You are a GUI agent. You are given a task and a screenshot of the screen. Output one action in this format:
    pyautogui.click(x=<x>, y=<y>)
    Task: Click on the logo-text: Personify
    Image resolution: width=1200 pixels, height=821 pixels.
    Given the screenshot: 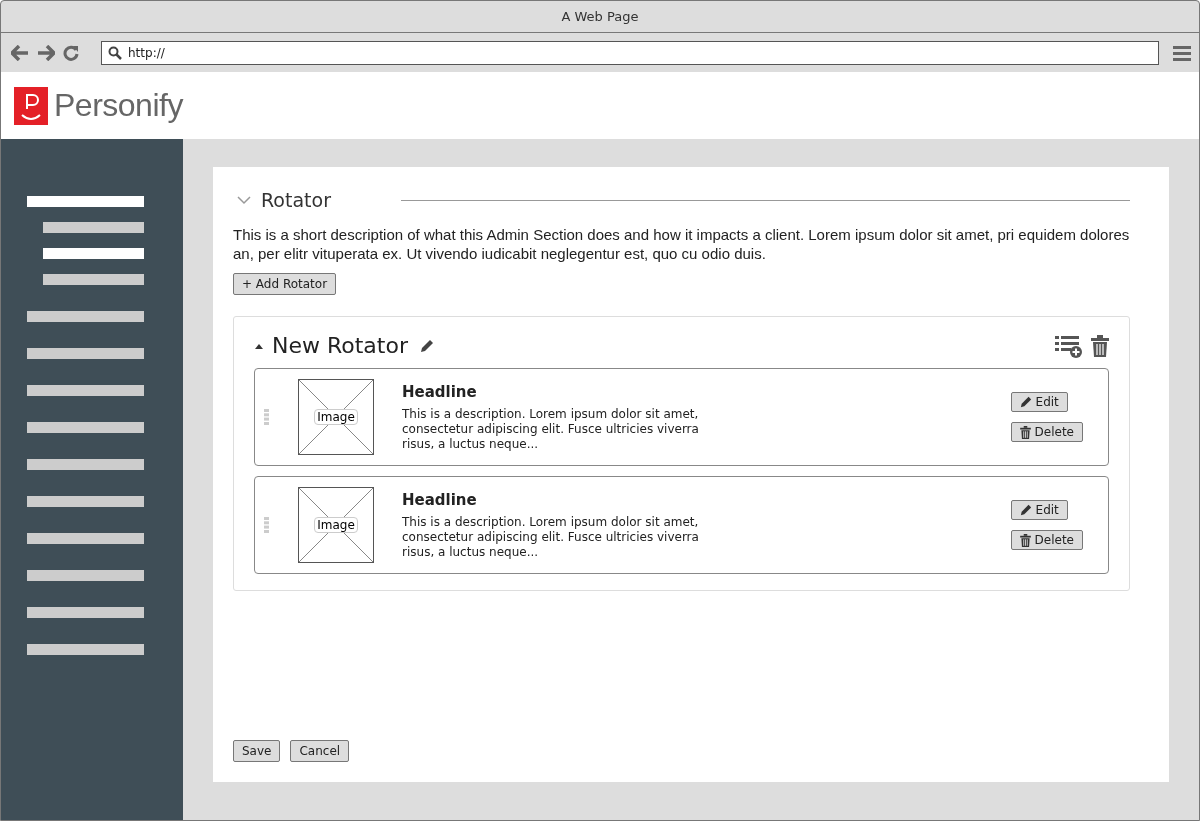 What is the action you would take?
    pyautogui.click(x=118, y=105)
    